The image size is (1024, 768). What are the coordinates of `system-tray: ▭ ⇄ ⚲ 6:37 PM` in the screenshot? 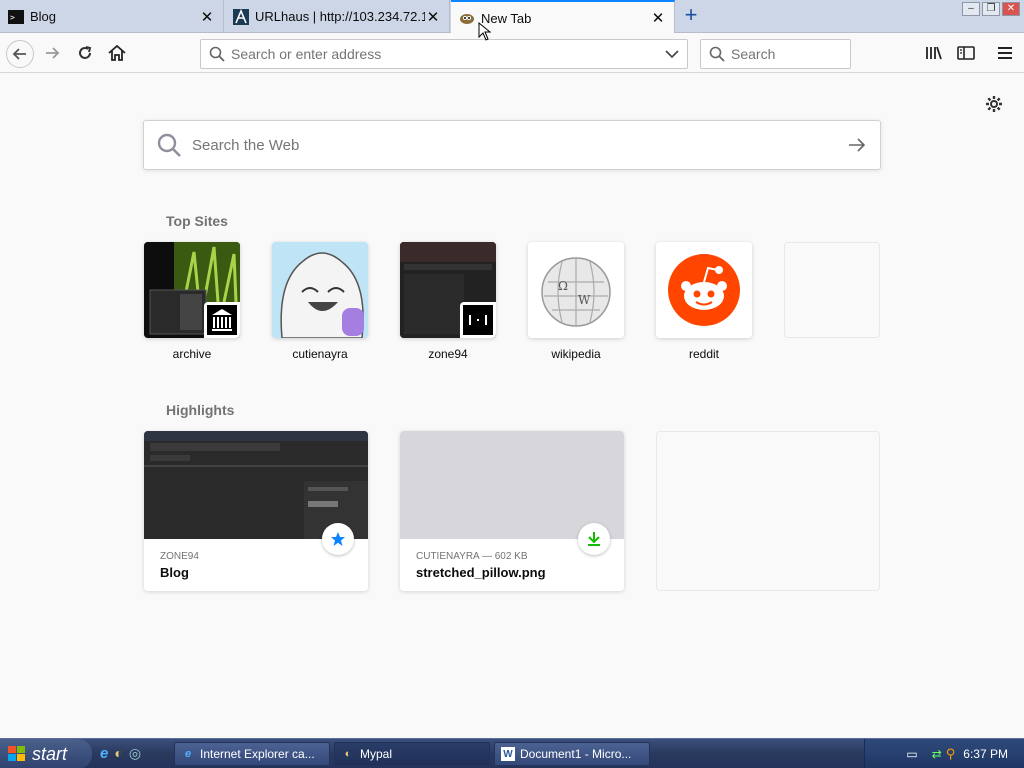 It's located at (944, 753).